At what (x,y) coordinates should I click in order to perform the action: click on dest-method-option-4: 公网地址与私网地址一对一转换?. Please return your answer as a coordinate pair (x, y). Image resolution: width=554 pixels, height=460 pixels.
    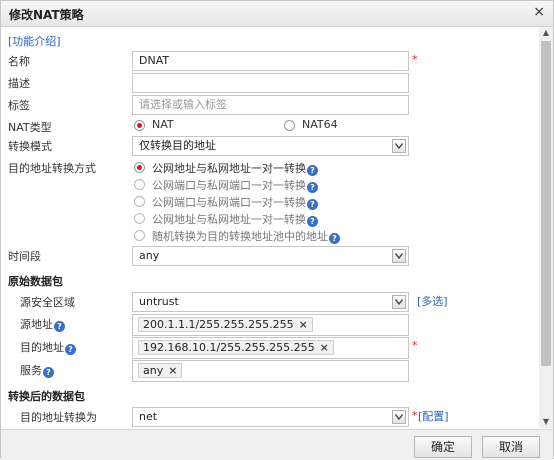
    Looking at the image, I should click on (235, 219).